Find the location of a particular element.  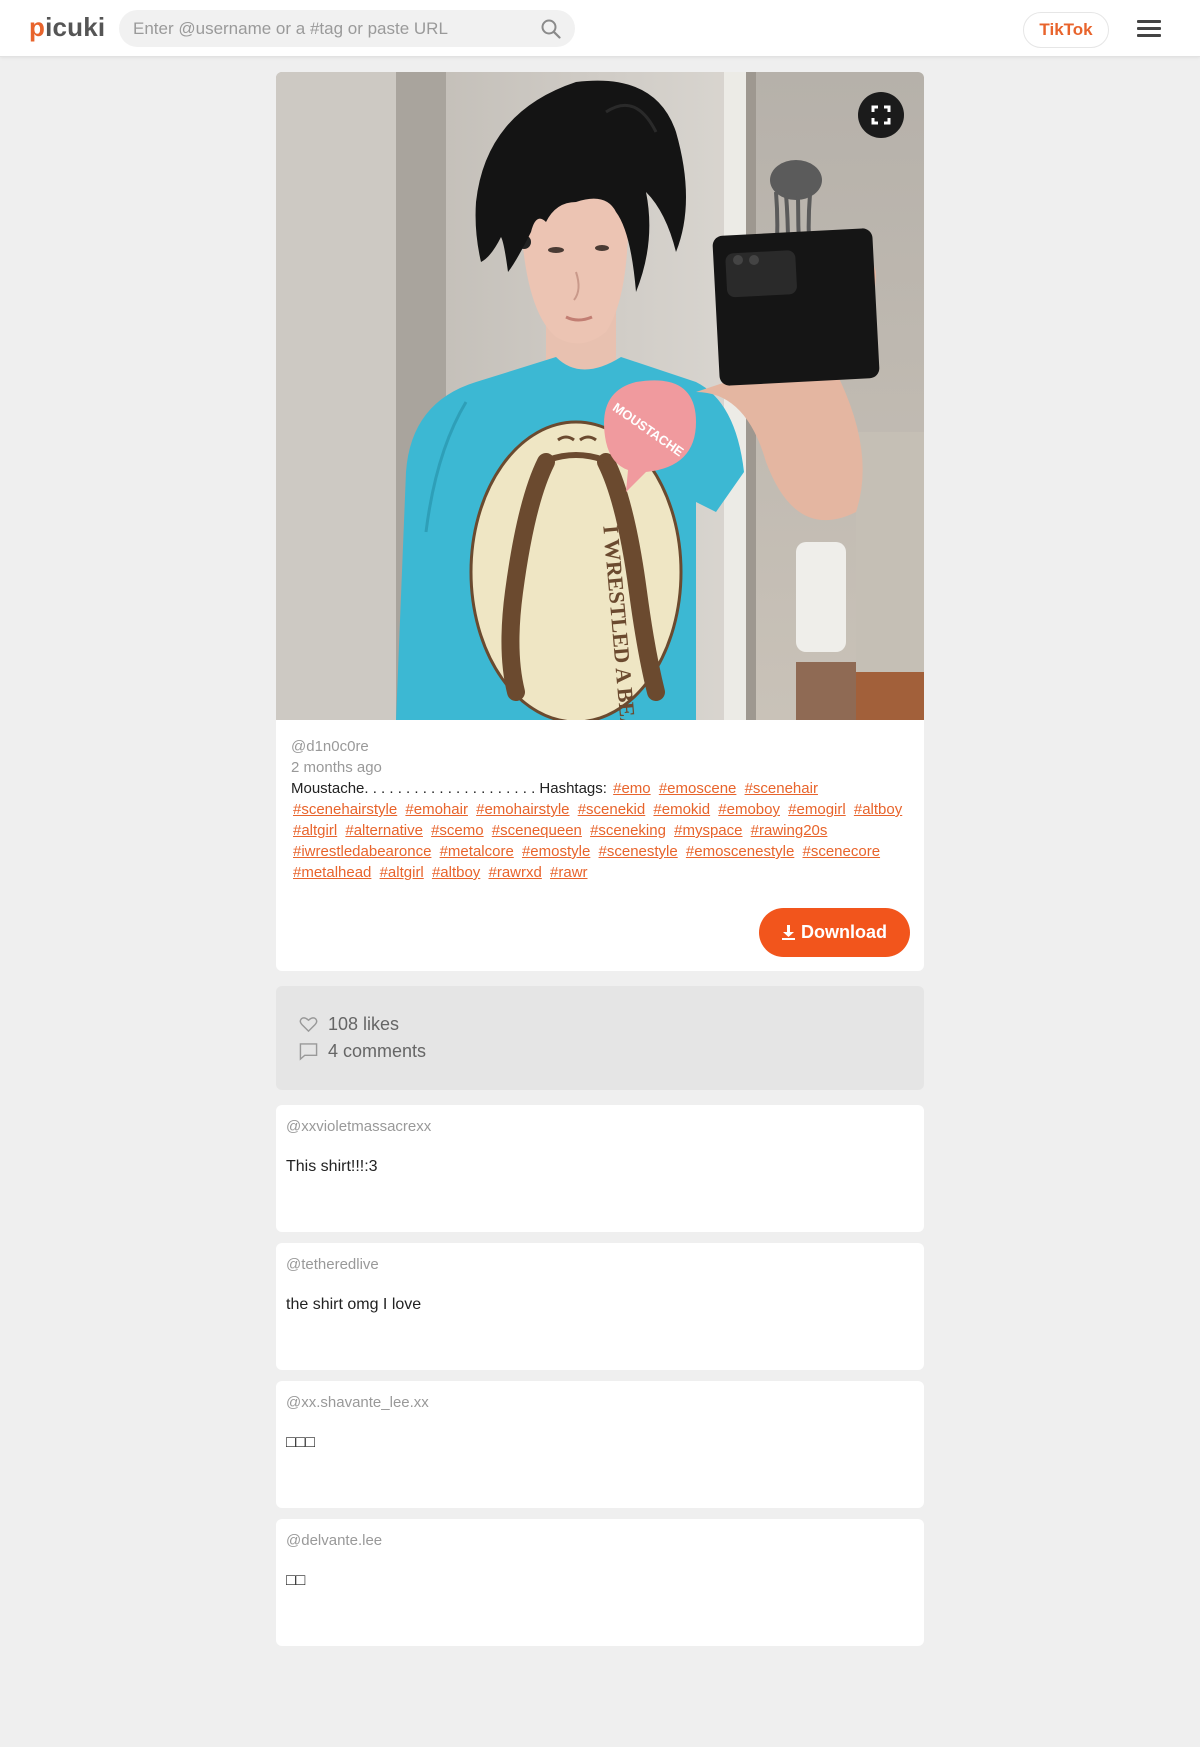

hashtag-link: #scenehairstyle is located at coordinates (345, 809).